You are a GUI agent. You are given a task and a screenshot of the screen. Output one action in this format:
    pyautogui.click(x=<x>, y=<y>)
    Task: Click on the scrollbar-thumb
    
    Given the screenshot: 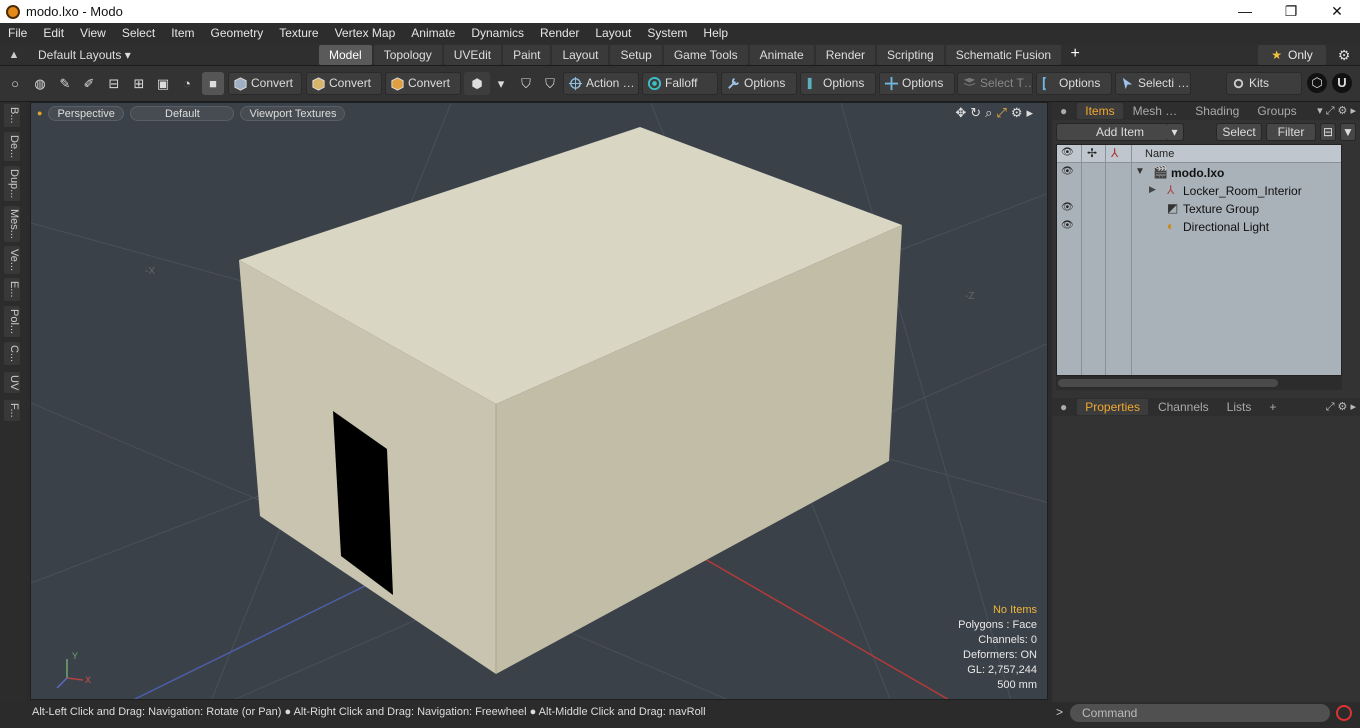 What is the action you would take?
    pyautogui.click(x=1168, y=383)
    